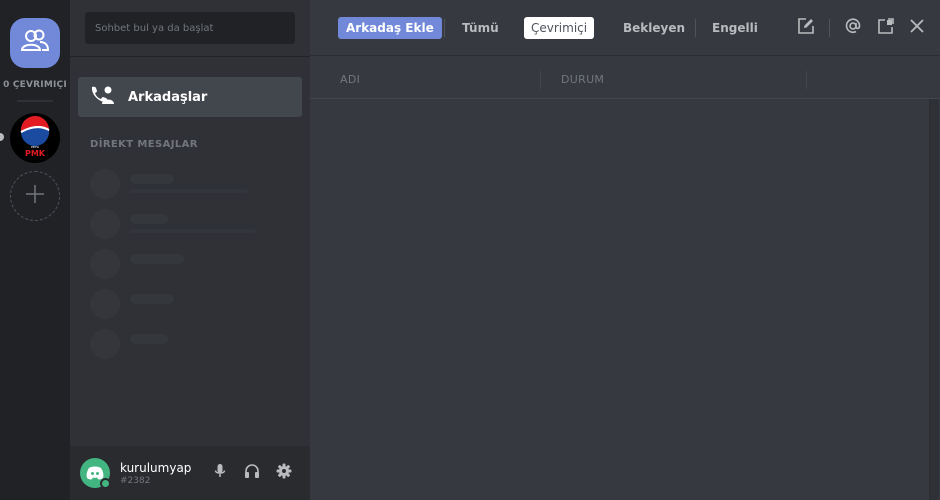  I want to click on online-status-indicator, so click(105, 483).